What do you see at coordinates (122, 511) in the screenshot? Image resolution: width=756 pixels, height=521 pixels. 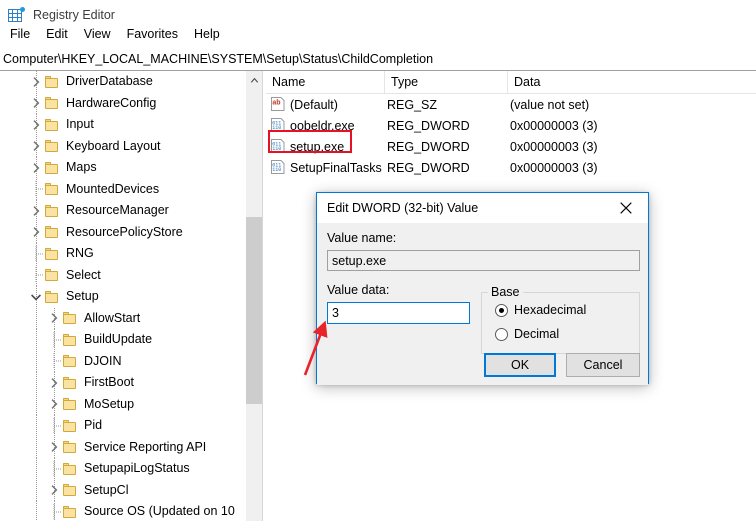 I see `tree-item-source-os-updated-on-10: Source OS (Updated on 10` at bounding box center [122, 511].